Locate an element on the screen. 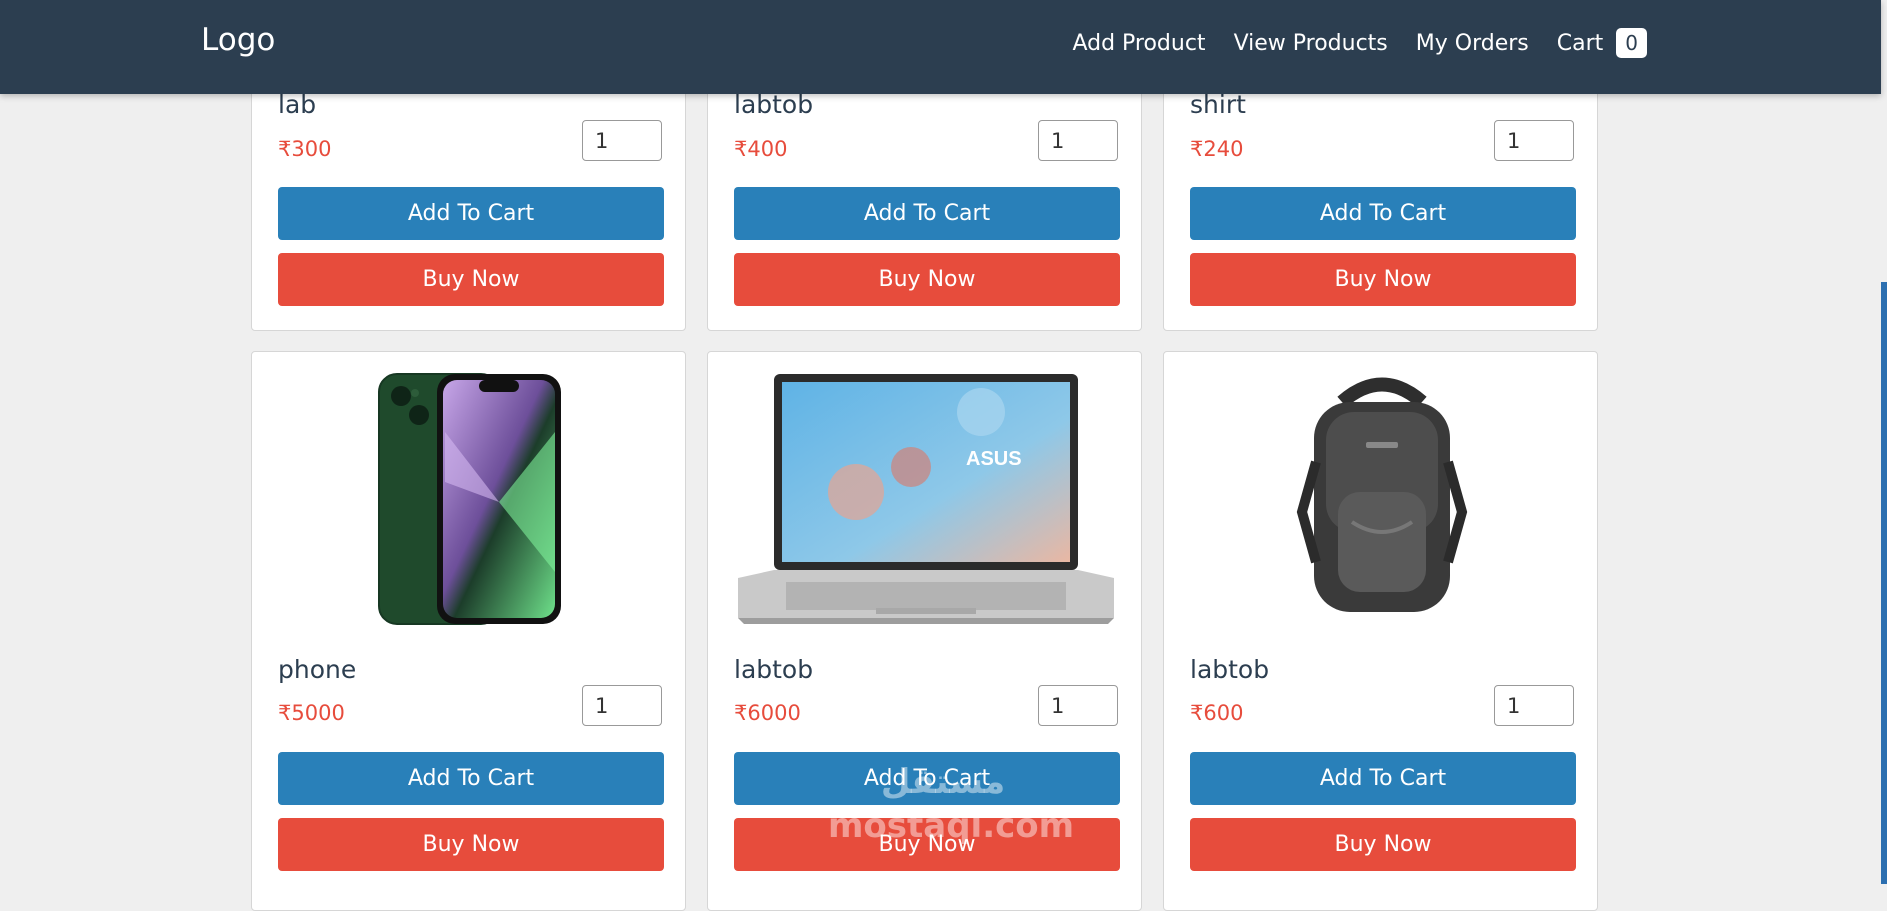 This screenshot has height=911, width=1887. product-card: labtob ₹600 Add To Cart Buy Now is located at coordinates (1380, 631).